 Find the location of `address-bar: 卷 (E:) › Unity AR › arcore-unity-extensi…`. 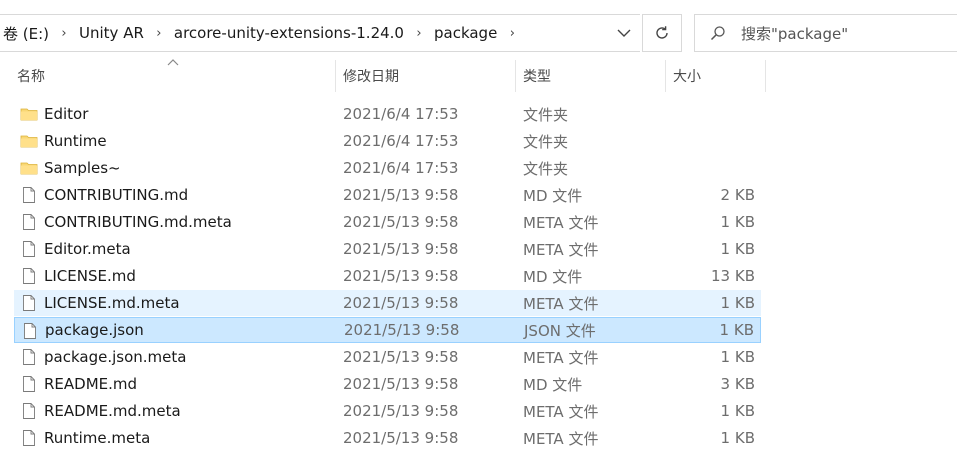

address-bar: 卷 (E:) › Unity AR › arcore-unity-extensi… is located at coordinates (320, 33).